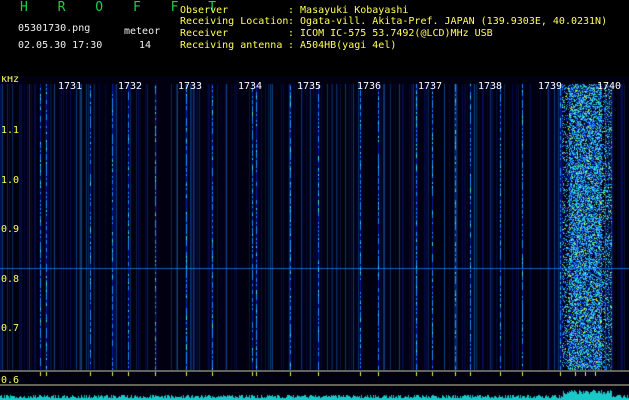 The height and width of the screenshot is (400, 629). What do you see at coordinates (204, 10) in the screenshot?
I see `field-label-observer: Observer` at bounding box center [204, 10].